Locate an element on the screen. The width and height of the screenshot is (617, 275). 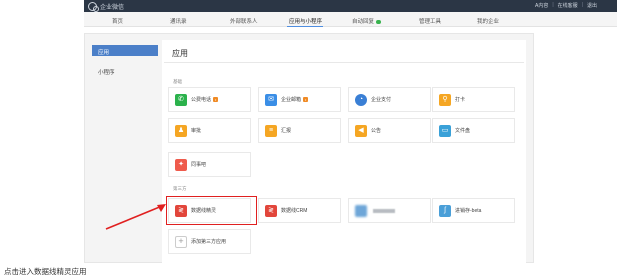
group-label-basic: 基础 is located at coordinates (177, 81).